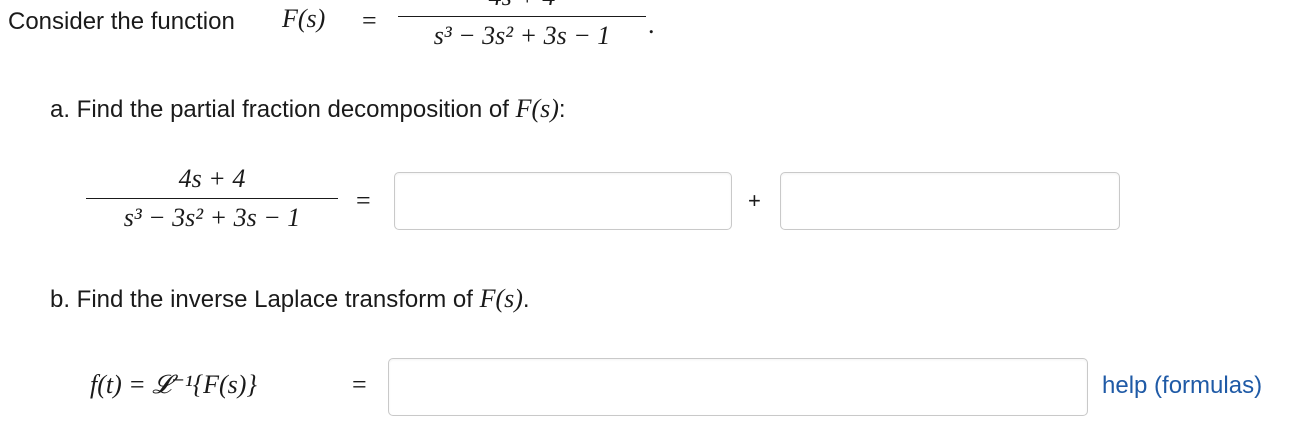  Describe the element at coordinates (501, 298) in the screenshot. I see `part-b-prompt-function: F(s)` at that location.